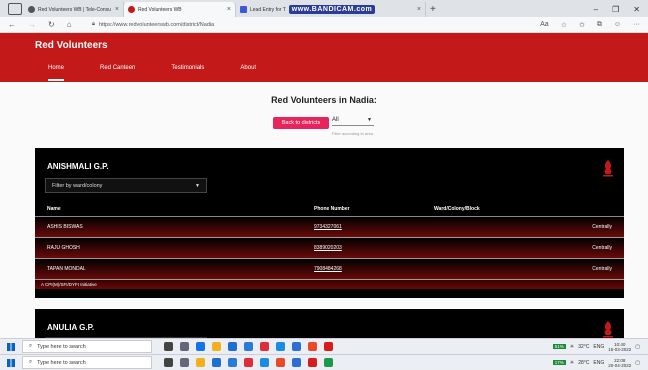 This screenshot has height=370, width=648. I want to click on table-row: ASHIS BISWAS 9734327061 Centrally, so click(329, 227).